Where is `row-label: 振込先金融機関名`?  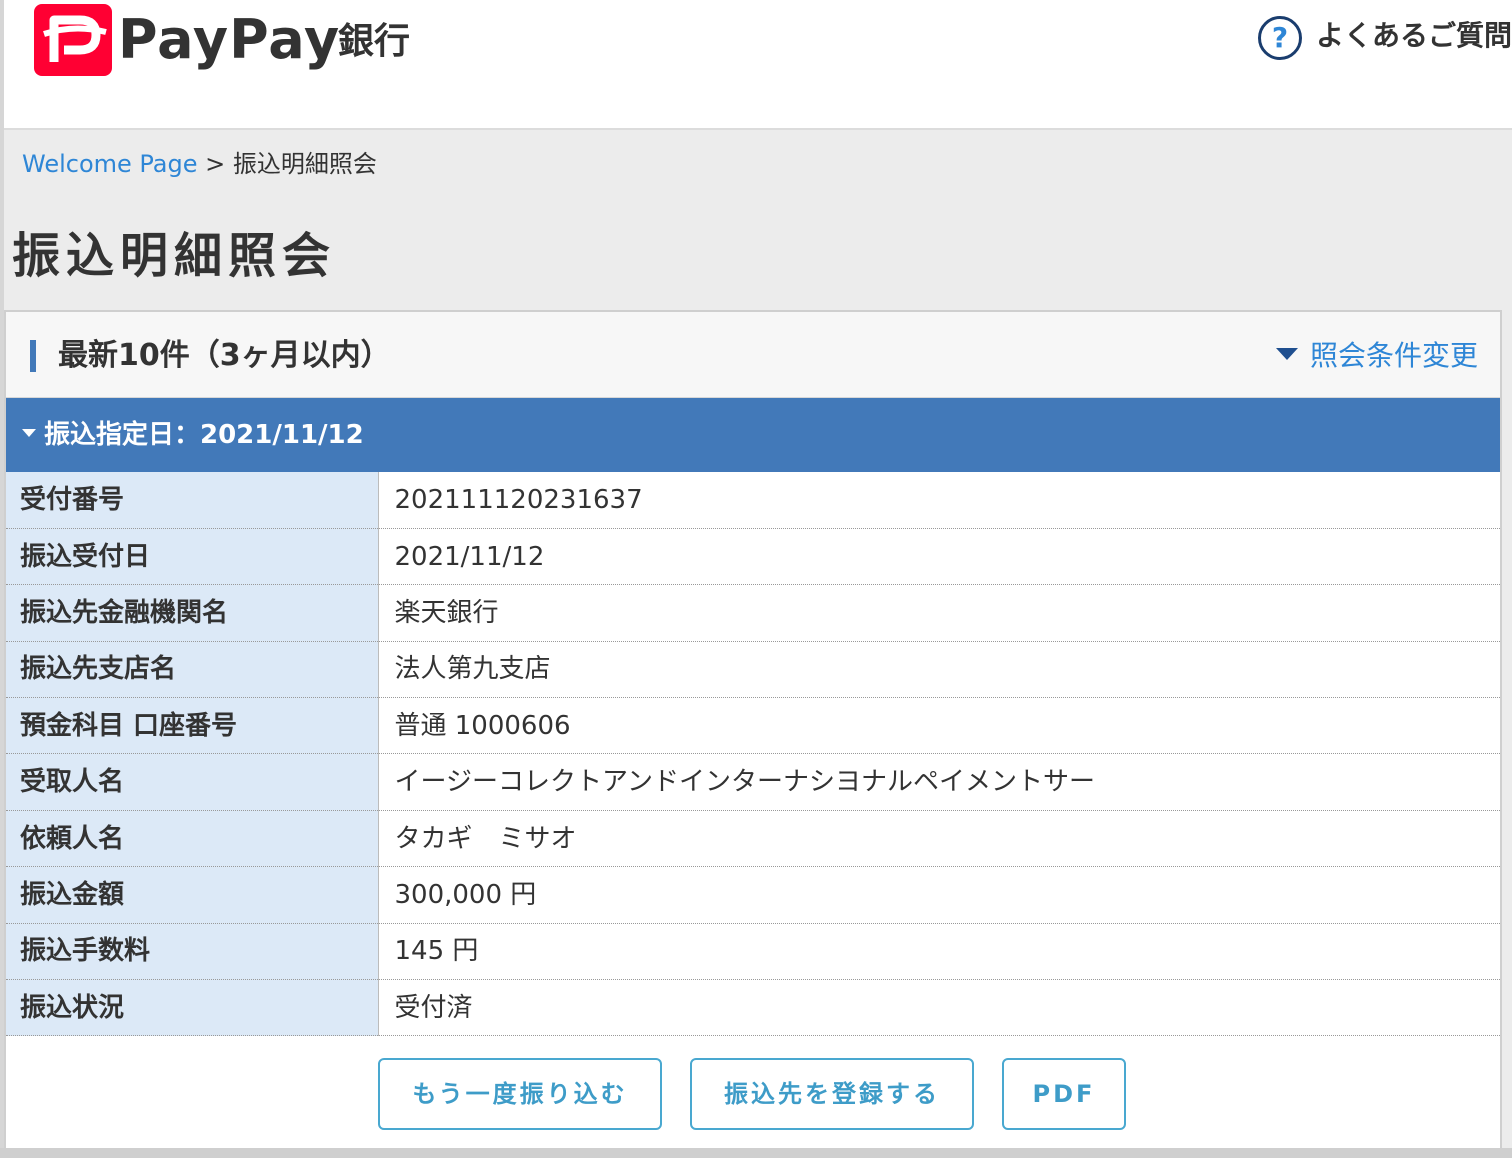
row-label: 振込先金融機関名 is located at coordinates (192, 613).